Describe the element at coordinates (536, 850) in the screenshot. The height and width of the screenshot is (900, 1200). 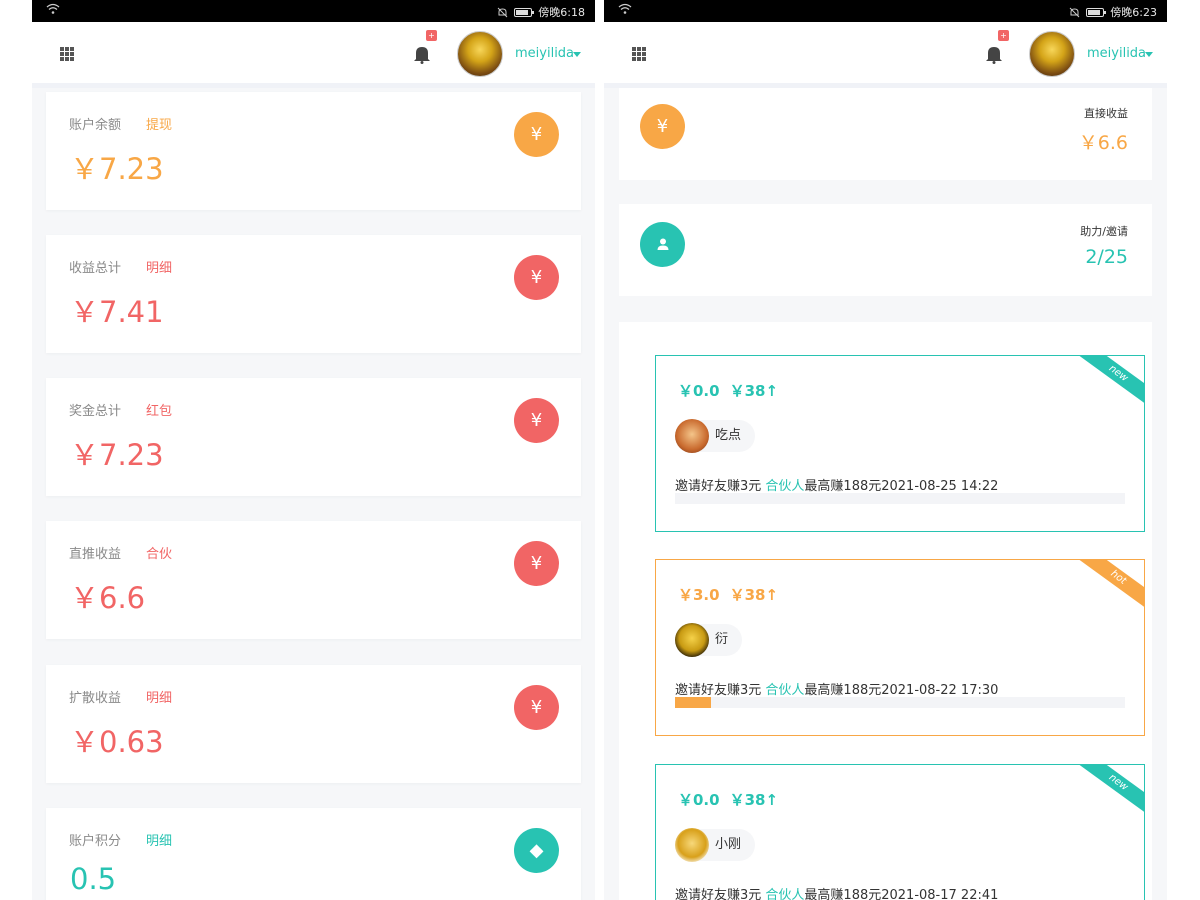
I see `diamond-icon: ◆` at that location.